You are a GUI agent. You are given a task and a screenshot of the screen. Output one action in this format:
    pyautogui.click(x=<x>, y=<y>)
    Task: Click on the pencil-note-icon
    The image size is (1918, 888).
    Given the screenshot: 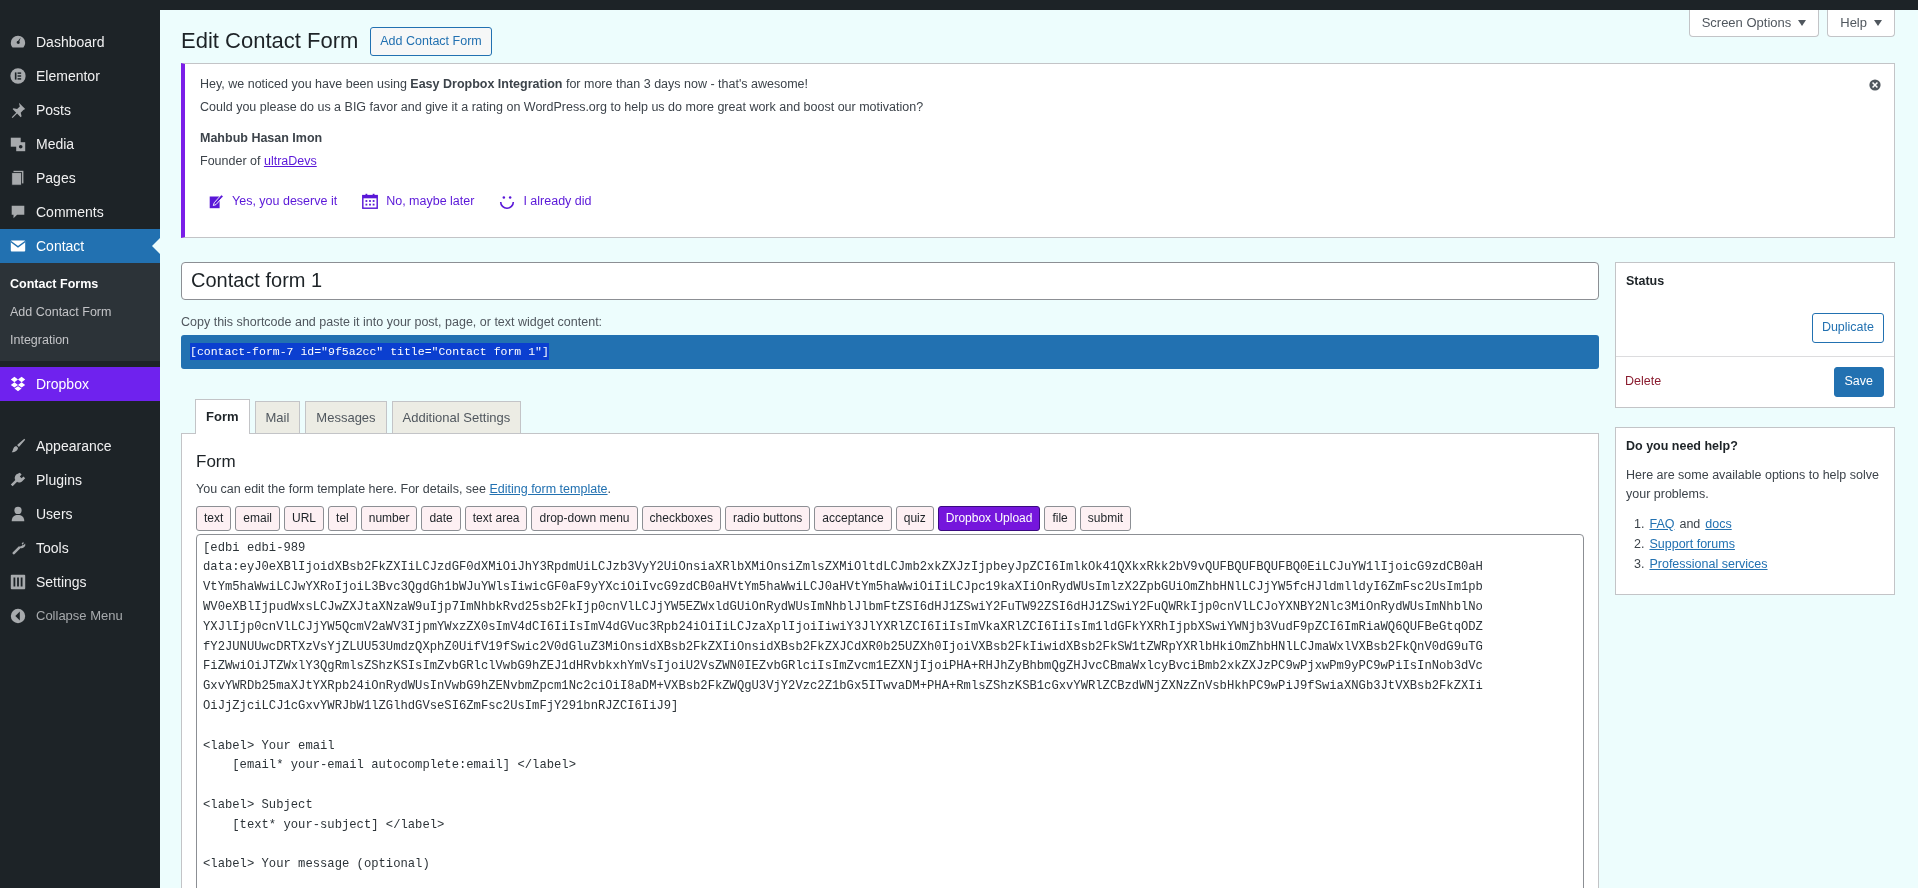 What is the action you would take?
    pyautogui.click(x=216, y=201)
    